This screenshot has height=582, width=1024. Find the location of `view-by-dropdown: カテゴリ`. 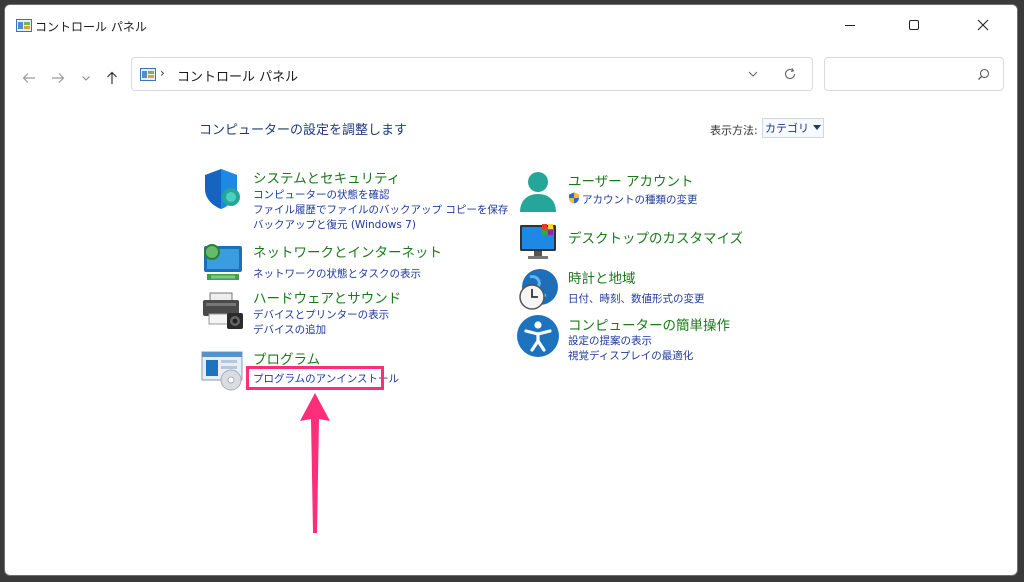

view-by-dropdown: カテゴリ is located at coordinates (793, 128).